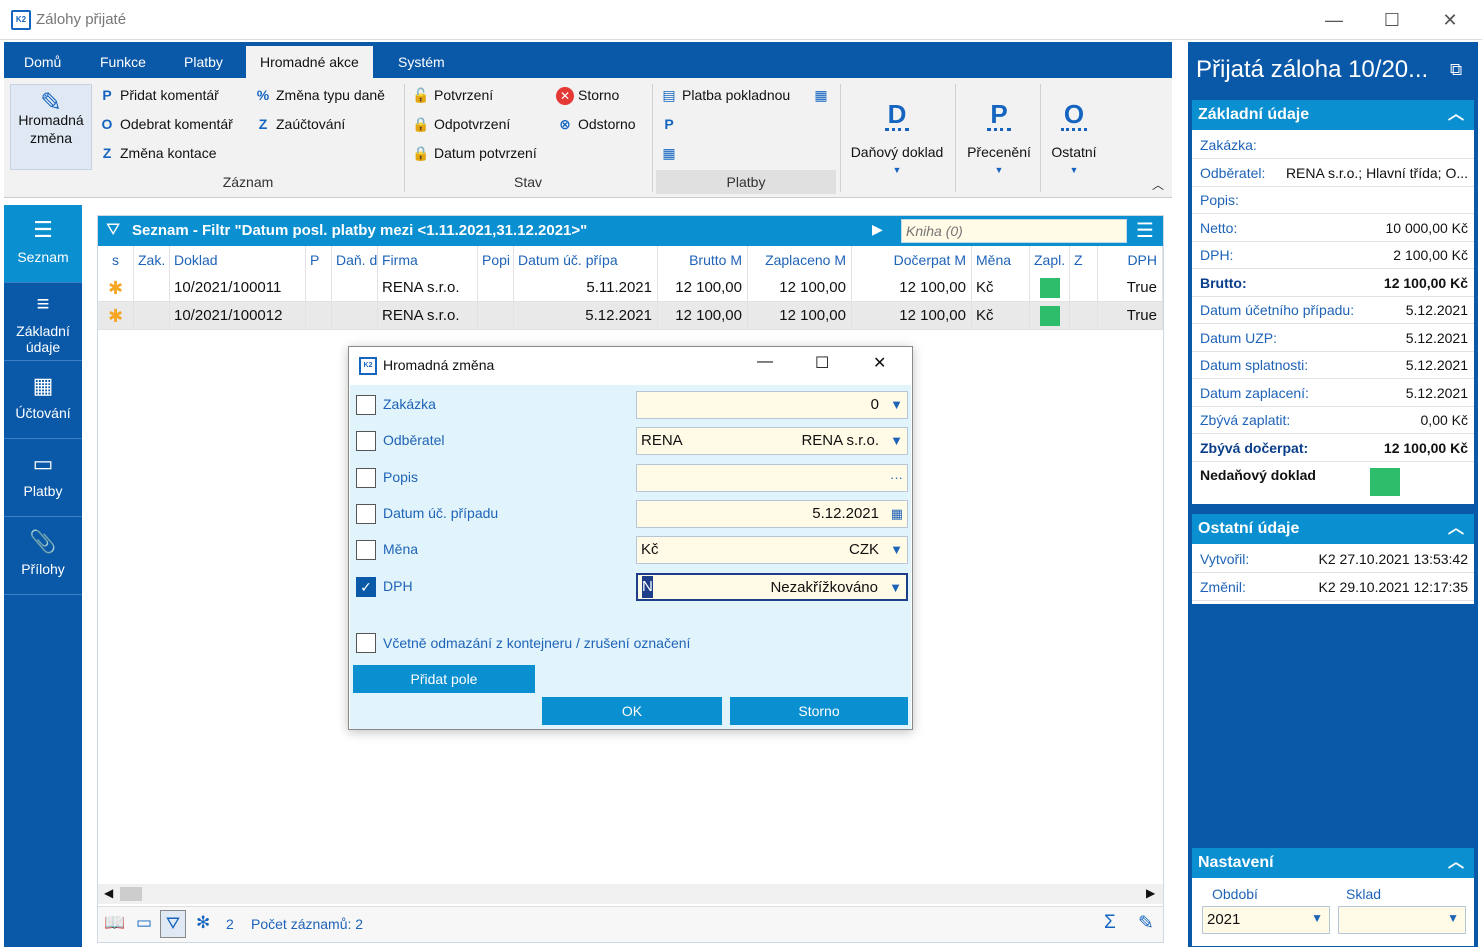 Image resolution: width=1482 pixels, height=951 pixels. I want to click on danovy-doklad-button: D Daňový doklad ▼, so click(897, 139).